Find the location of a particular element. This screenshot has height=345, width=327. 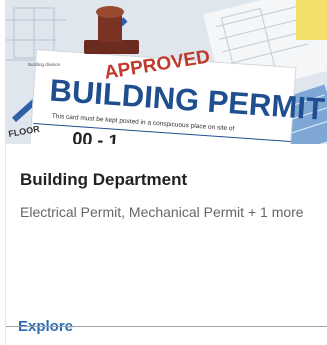

card-divider is located at coordinates (166, 326).